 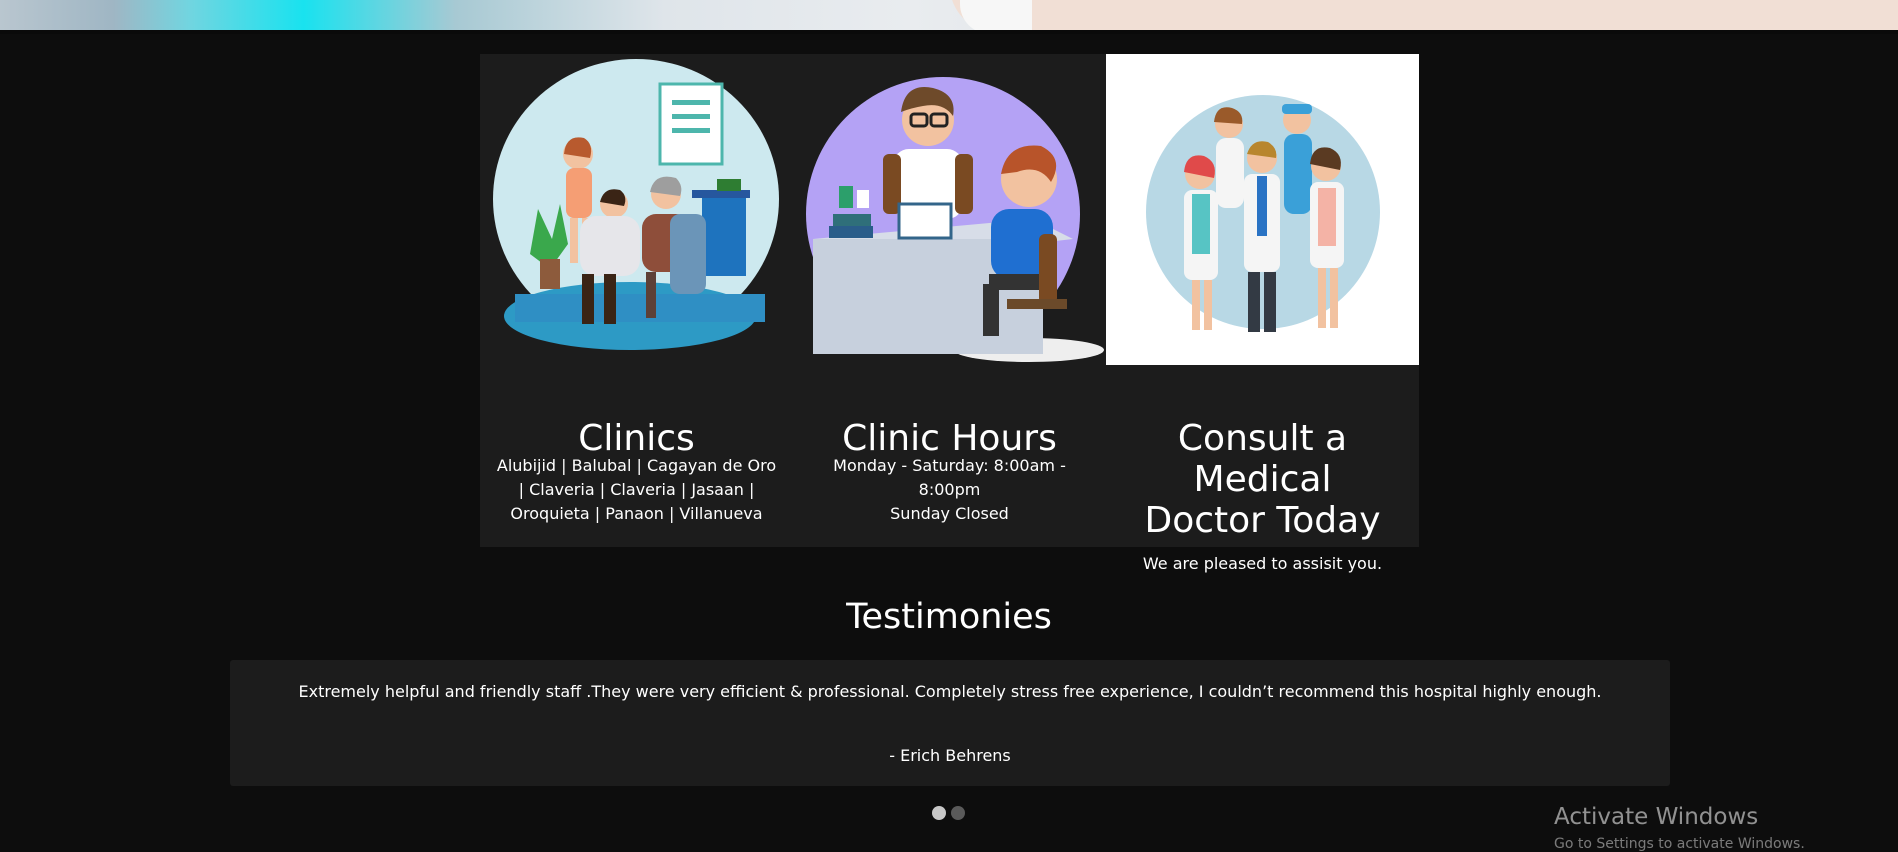 What do you see at coordinates (949, 465) in the screenshot?
I see `card-description-line: Monday - Saturday: 8:00am -` at bounding box center [949, 465].